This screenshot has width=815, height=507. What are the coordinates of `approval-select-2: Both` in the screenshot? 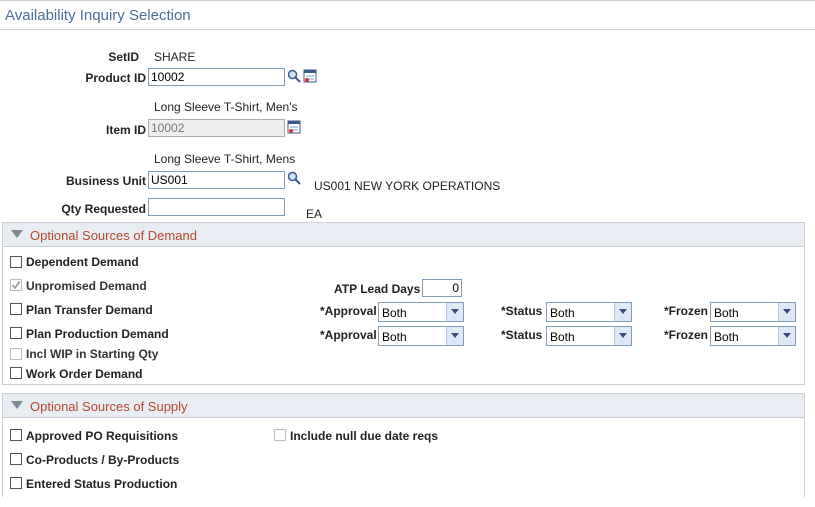 It's located at (421, 336).